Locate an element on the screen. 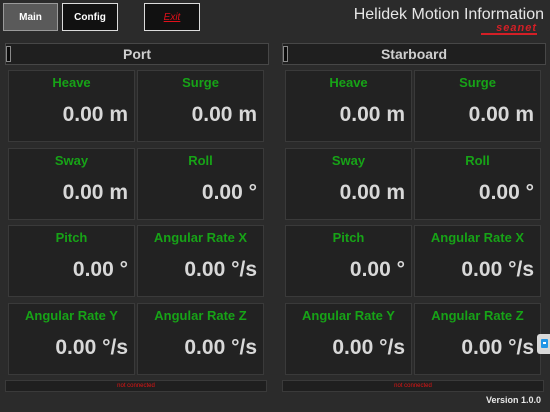 This screenshot has width=550, height=412. port-sway-card: Sway 0.00 m is located at coordinates (71, 184).